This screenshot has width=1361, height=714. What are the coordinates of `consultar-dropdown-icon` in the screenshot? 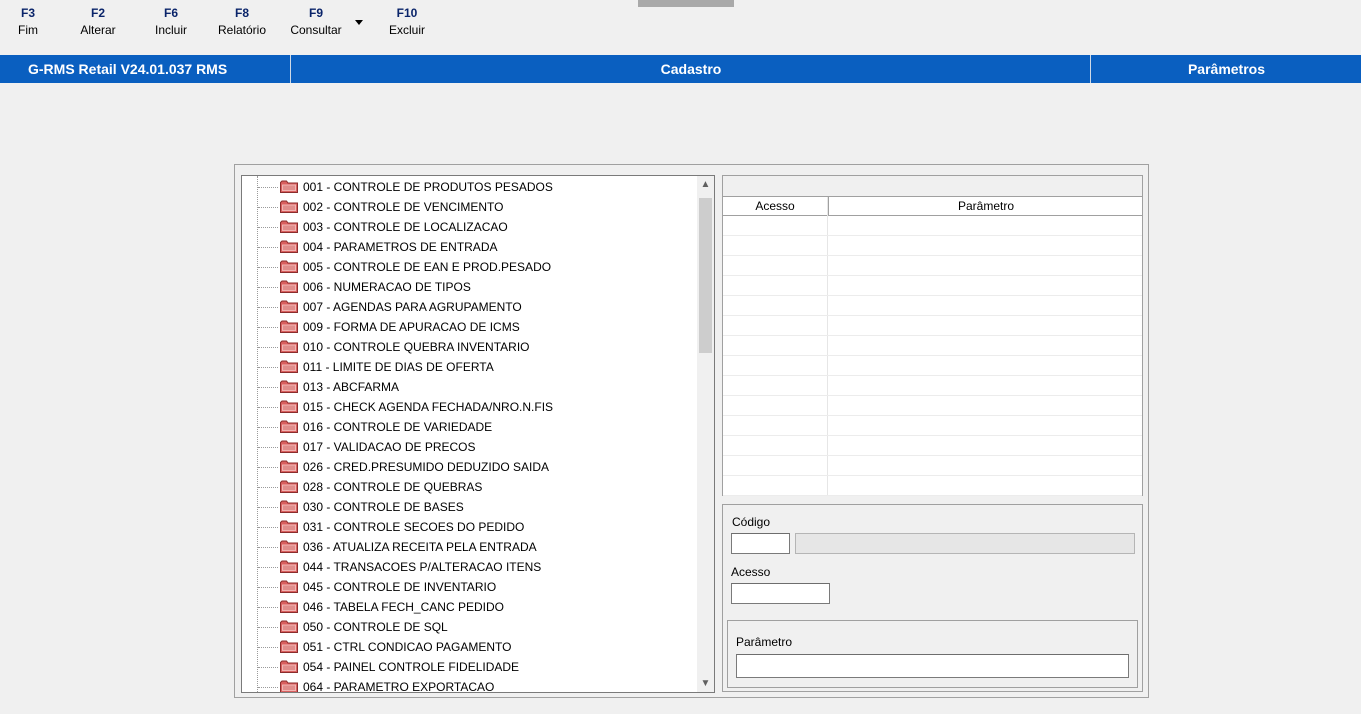 It's located at (359, 22).